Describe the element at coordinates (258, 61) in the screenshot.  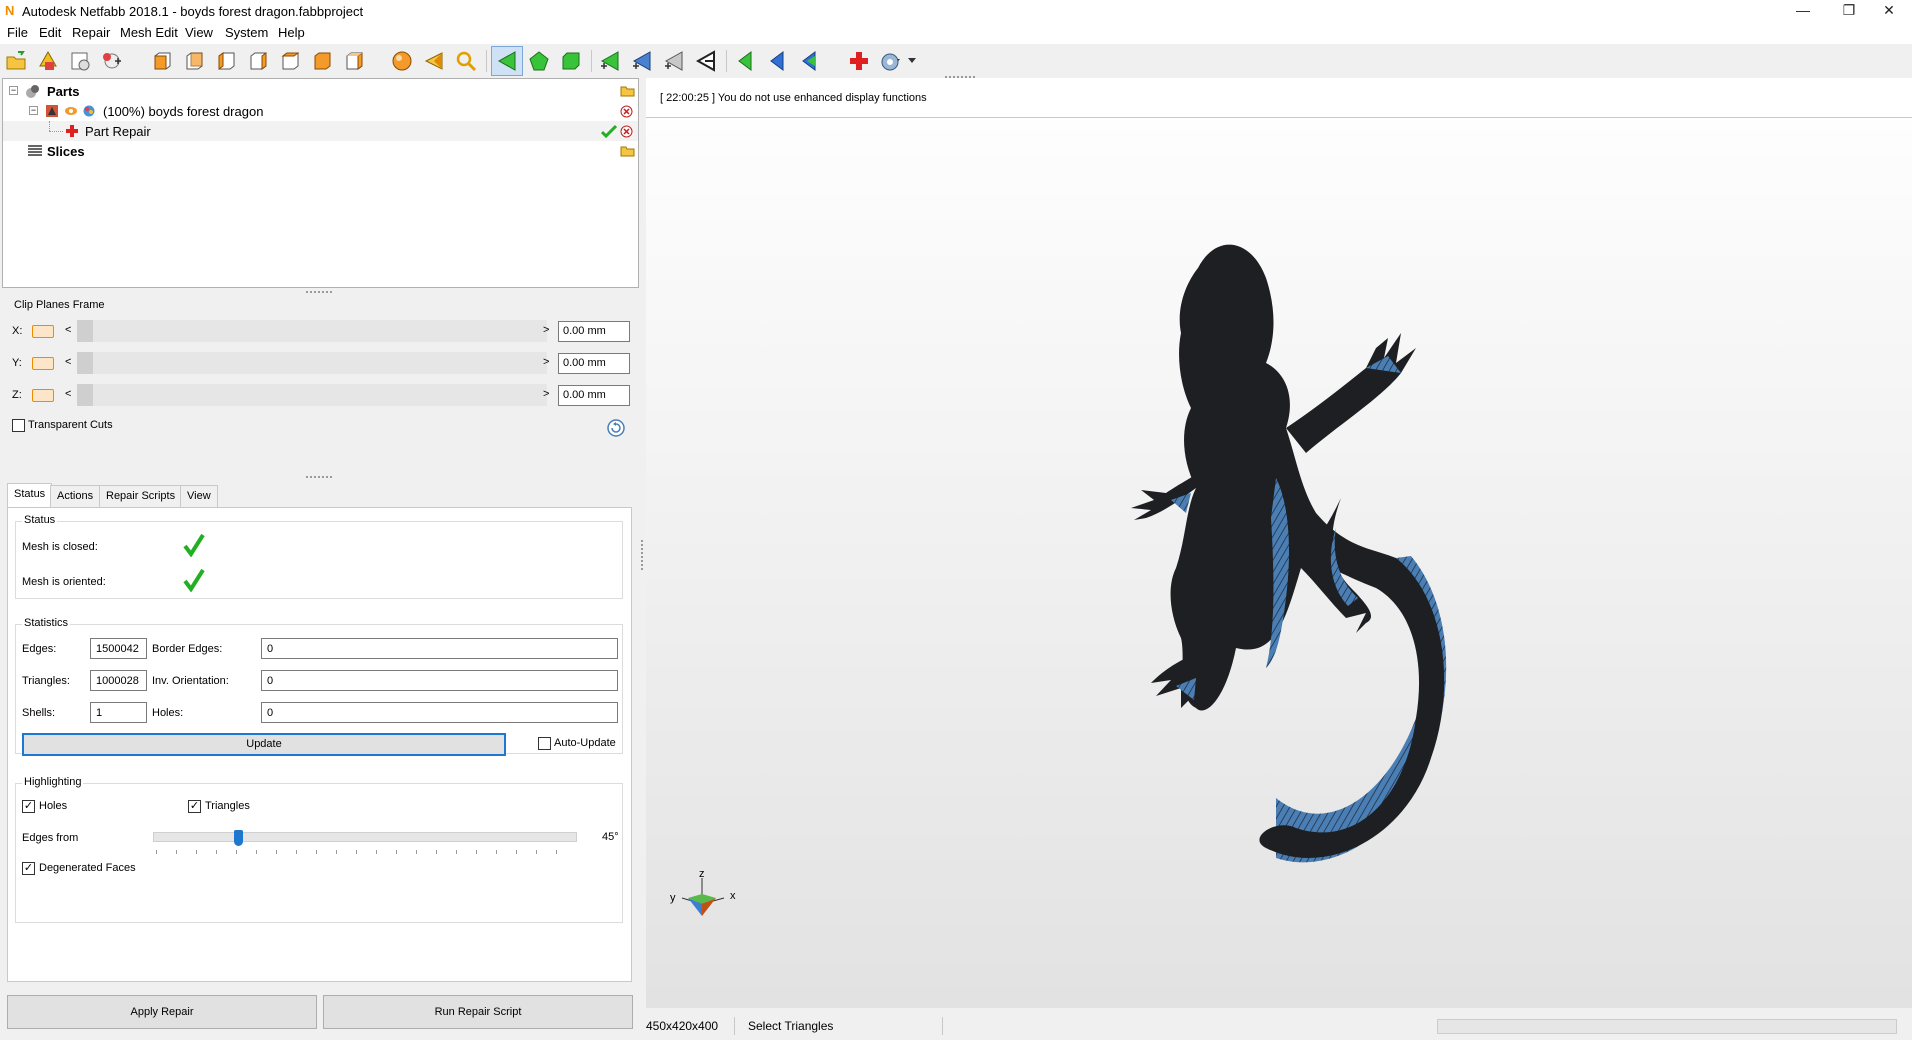
I see `view-right-icon` at that location.